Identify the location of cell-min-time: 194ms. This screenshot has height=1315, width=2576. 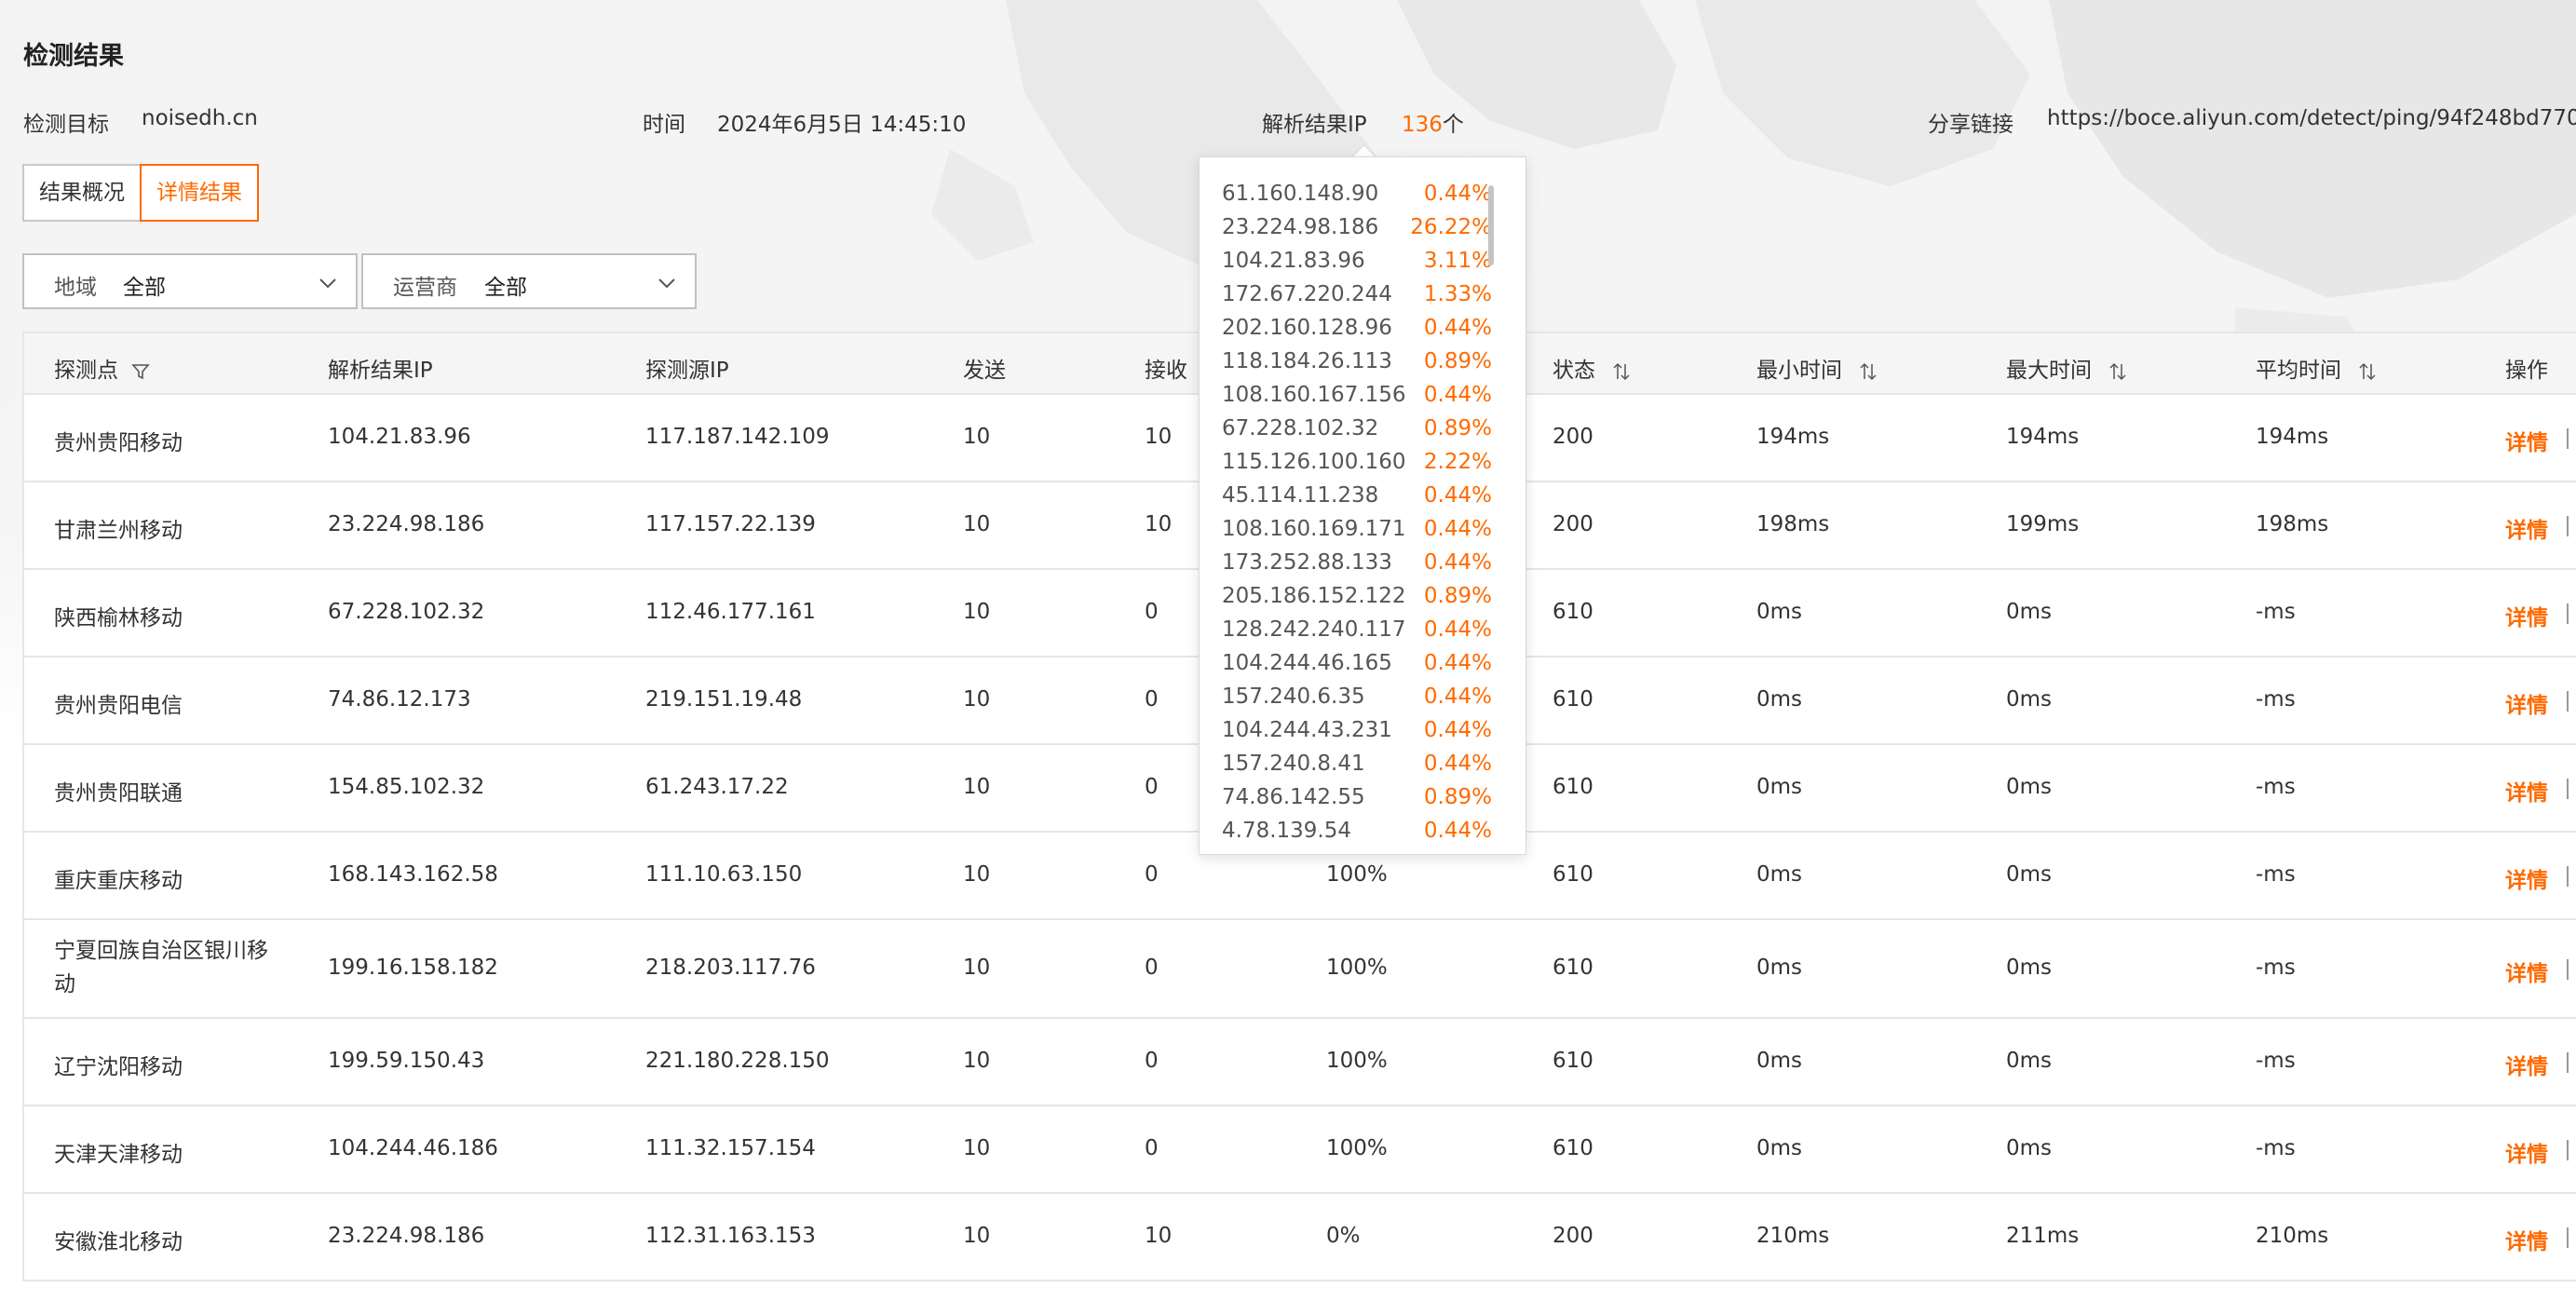
(1793, 437).